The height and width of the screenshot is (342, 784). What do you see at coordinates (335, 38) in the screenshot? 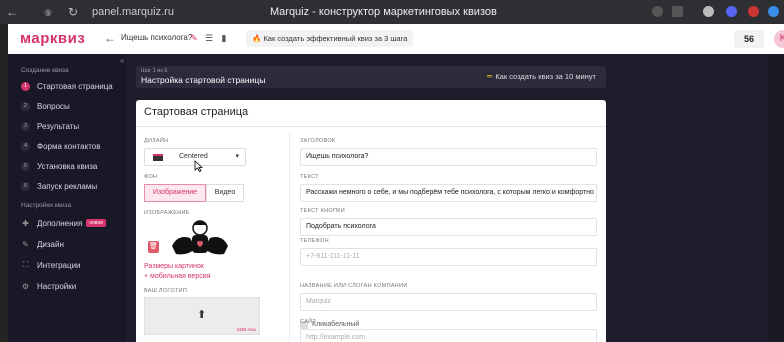
I see `tip-label: Как создать эффективный квиз за 3 шага` at bounding box center [335, 38].